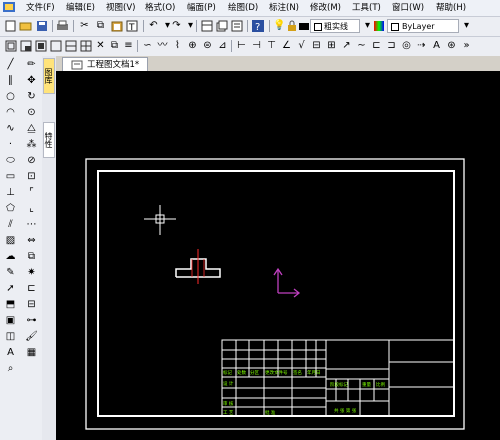 This screenshot has width=500, height=440. Describe the element at coordinates (31, 273) in the screenshot. I see `explode-tool-icon: ✷` at that location.